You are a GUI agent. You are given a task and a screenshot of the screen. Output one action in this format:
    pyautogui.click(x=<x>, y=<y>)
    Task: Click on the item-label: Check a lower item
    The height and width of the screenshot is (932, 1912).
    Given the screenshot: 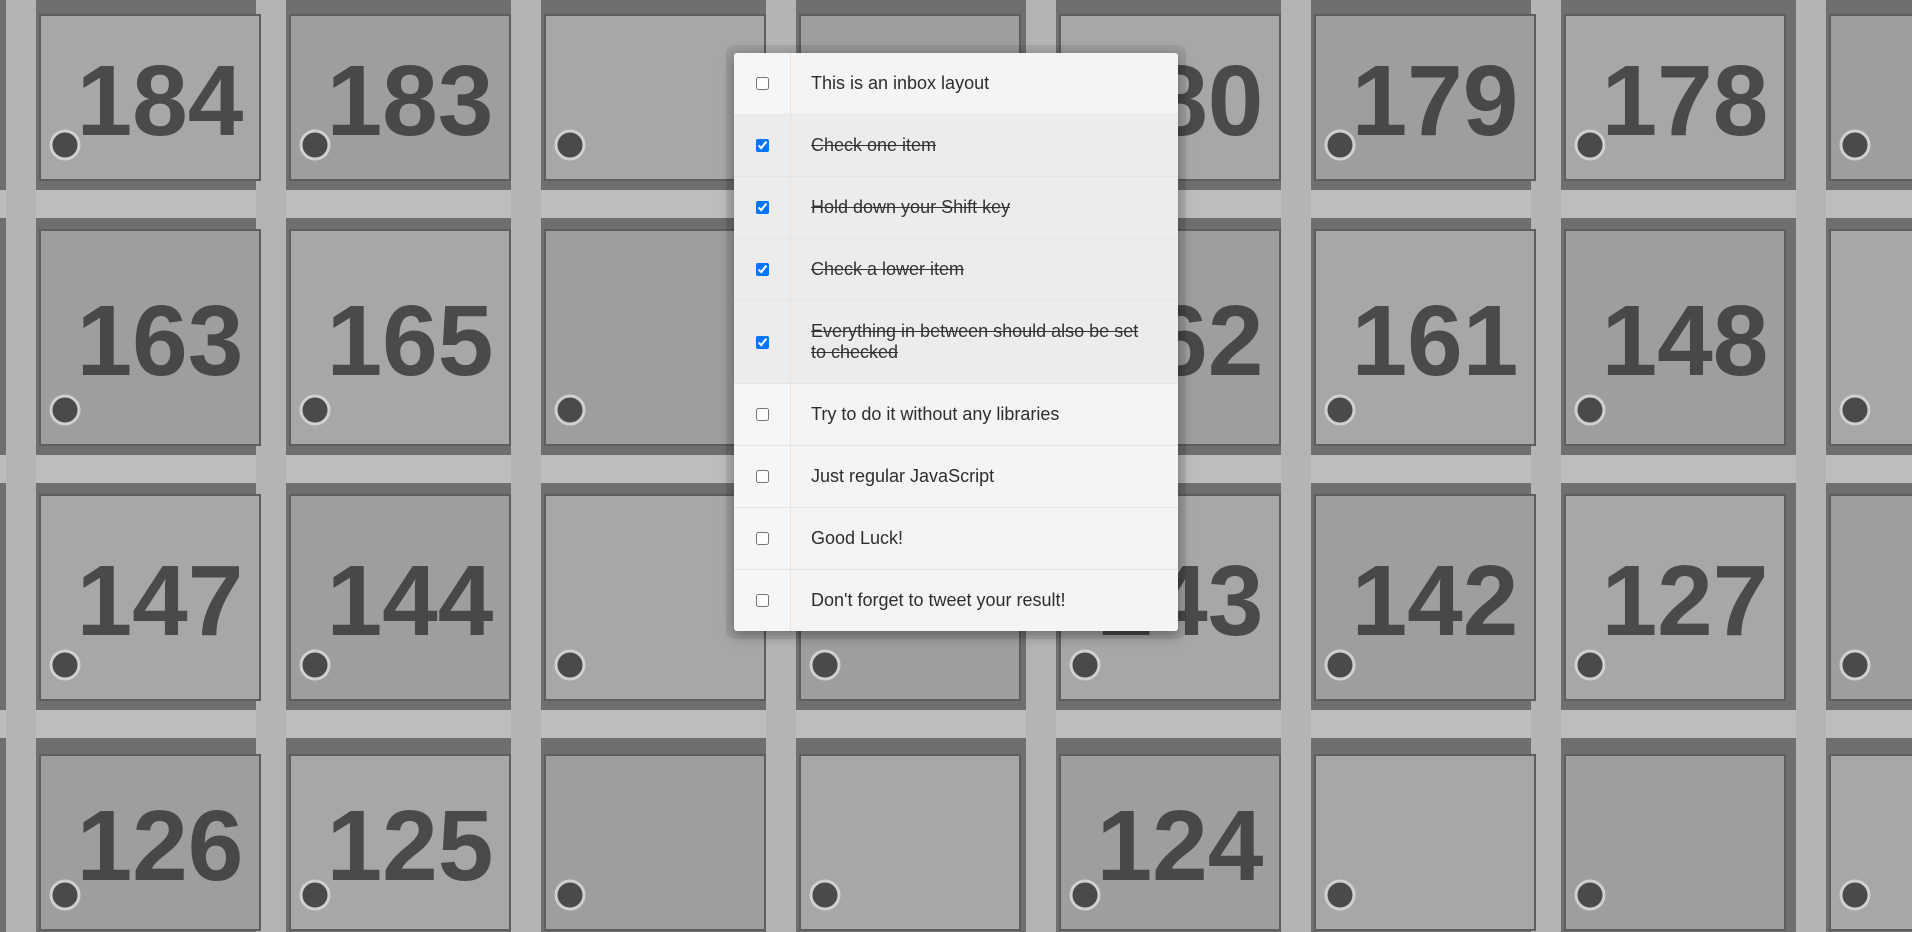 What is the action you would take?
    pyautogui.click(x=984, y=269)
    